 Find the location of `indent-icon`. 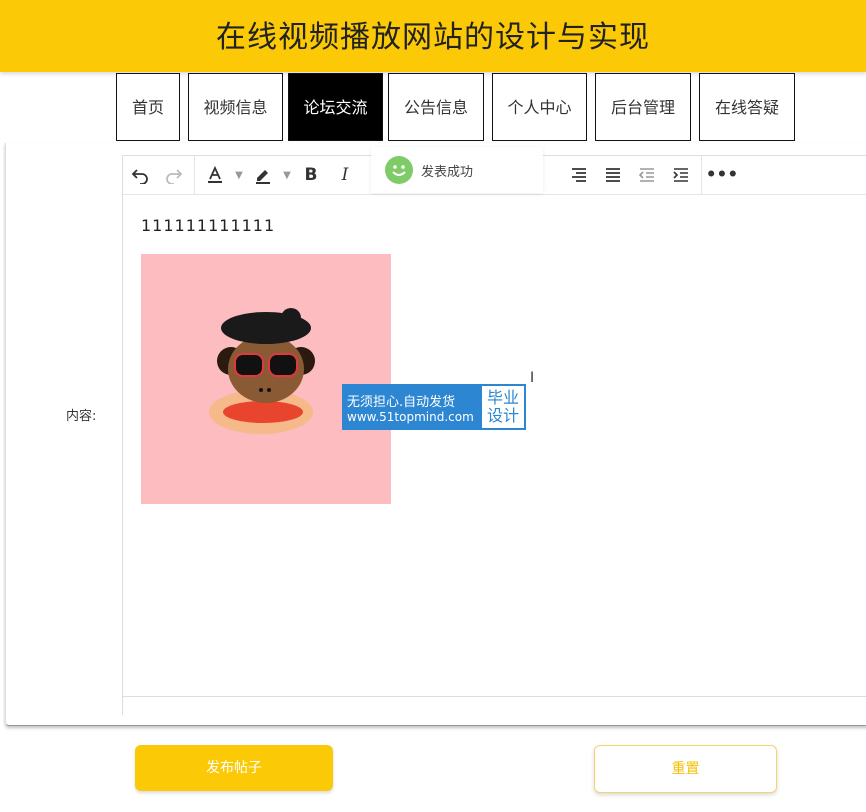

indent-icon is located at coordinates (681, 175).